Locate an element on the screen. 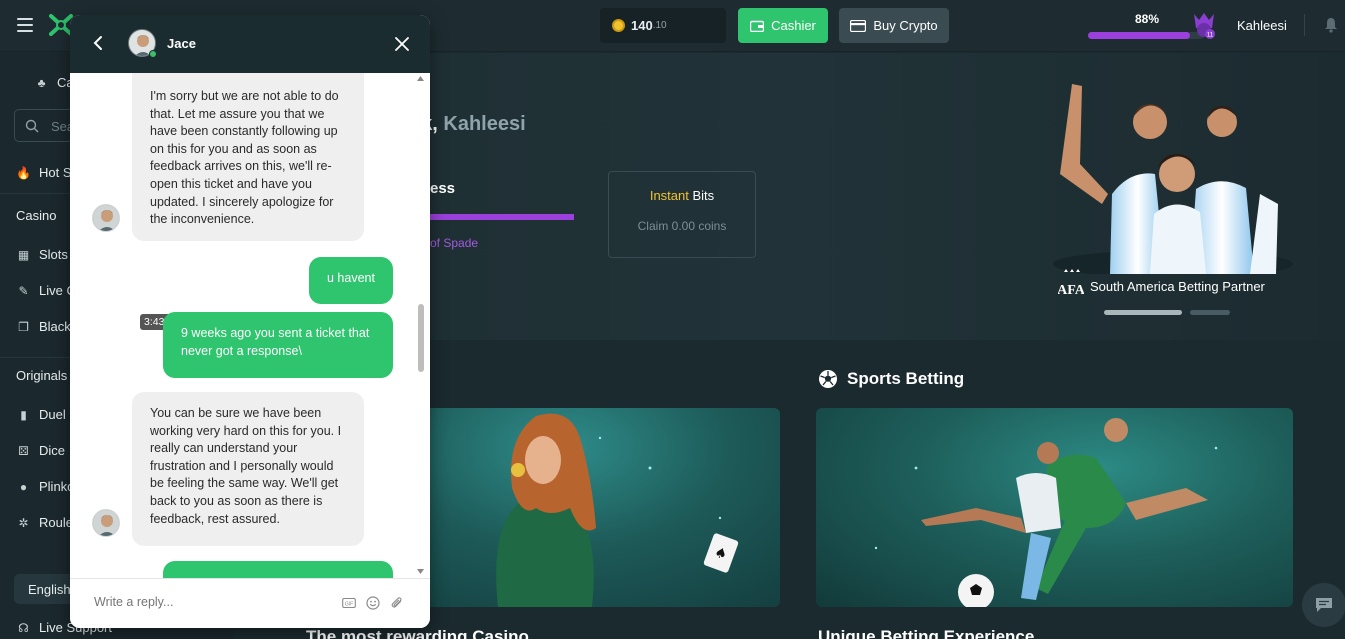  cards-icon: ❐ is located at coordinates (23, 326).